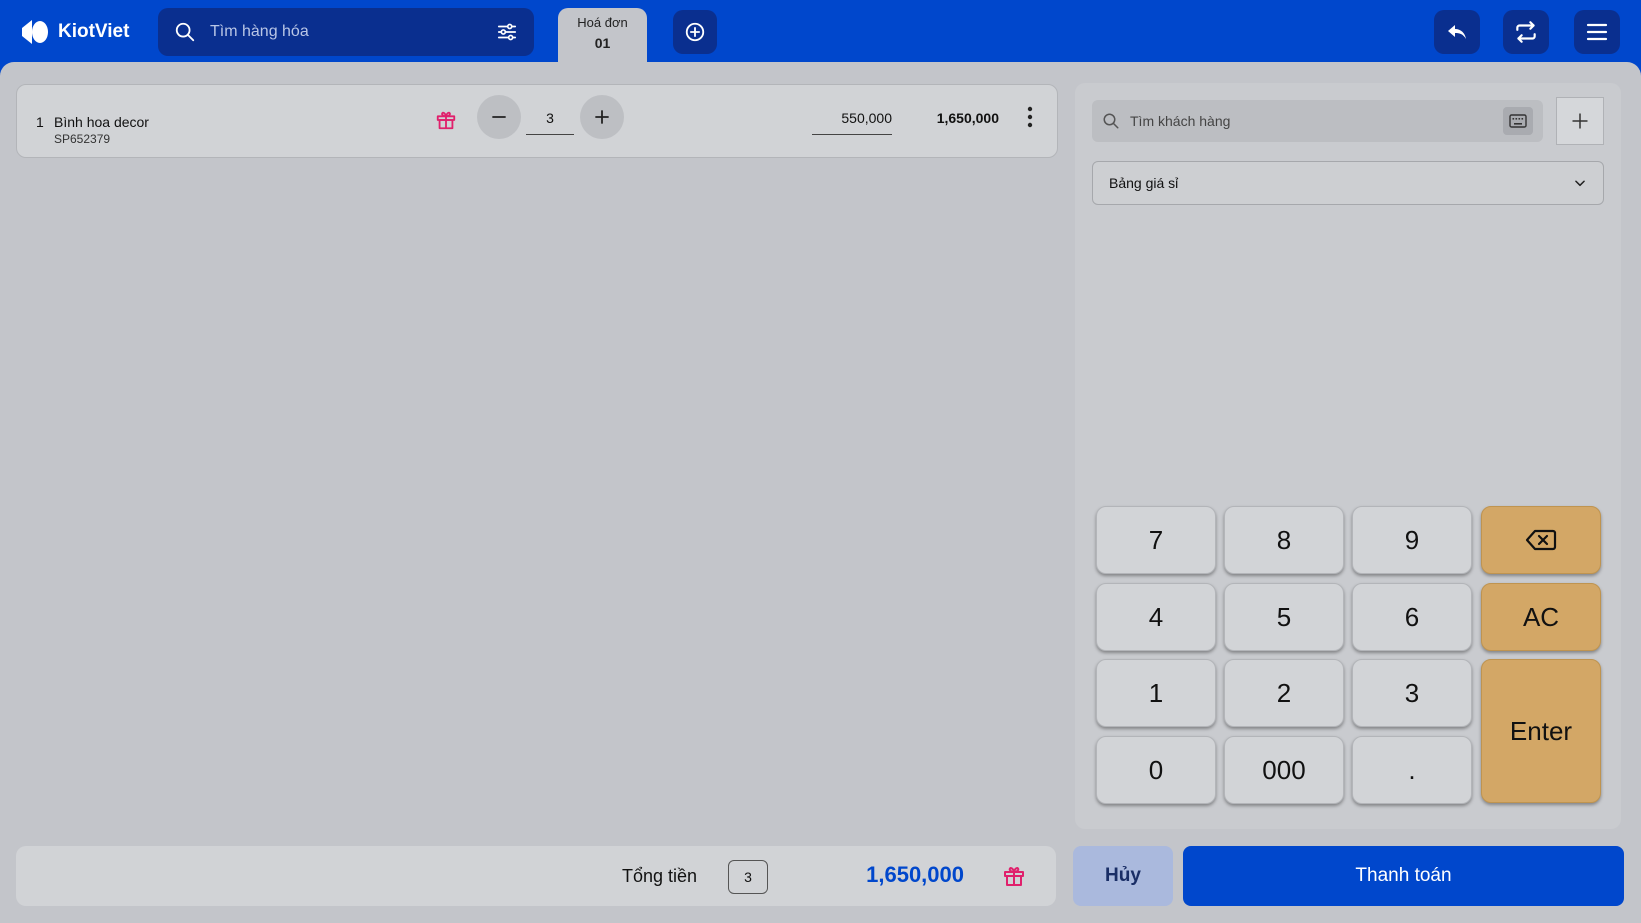 The width and height of the screenshot is (1641, 923). I want to click on keypad-key-4: 4, so click(1156, 617).